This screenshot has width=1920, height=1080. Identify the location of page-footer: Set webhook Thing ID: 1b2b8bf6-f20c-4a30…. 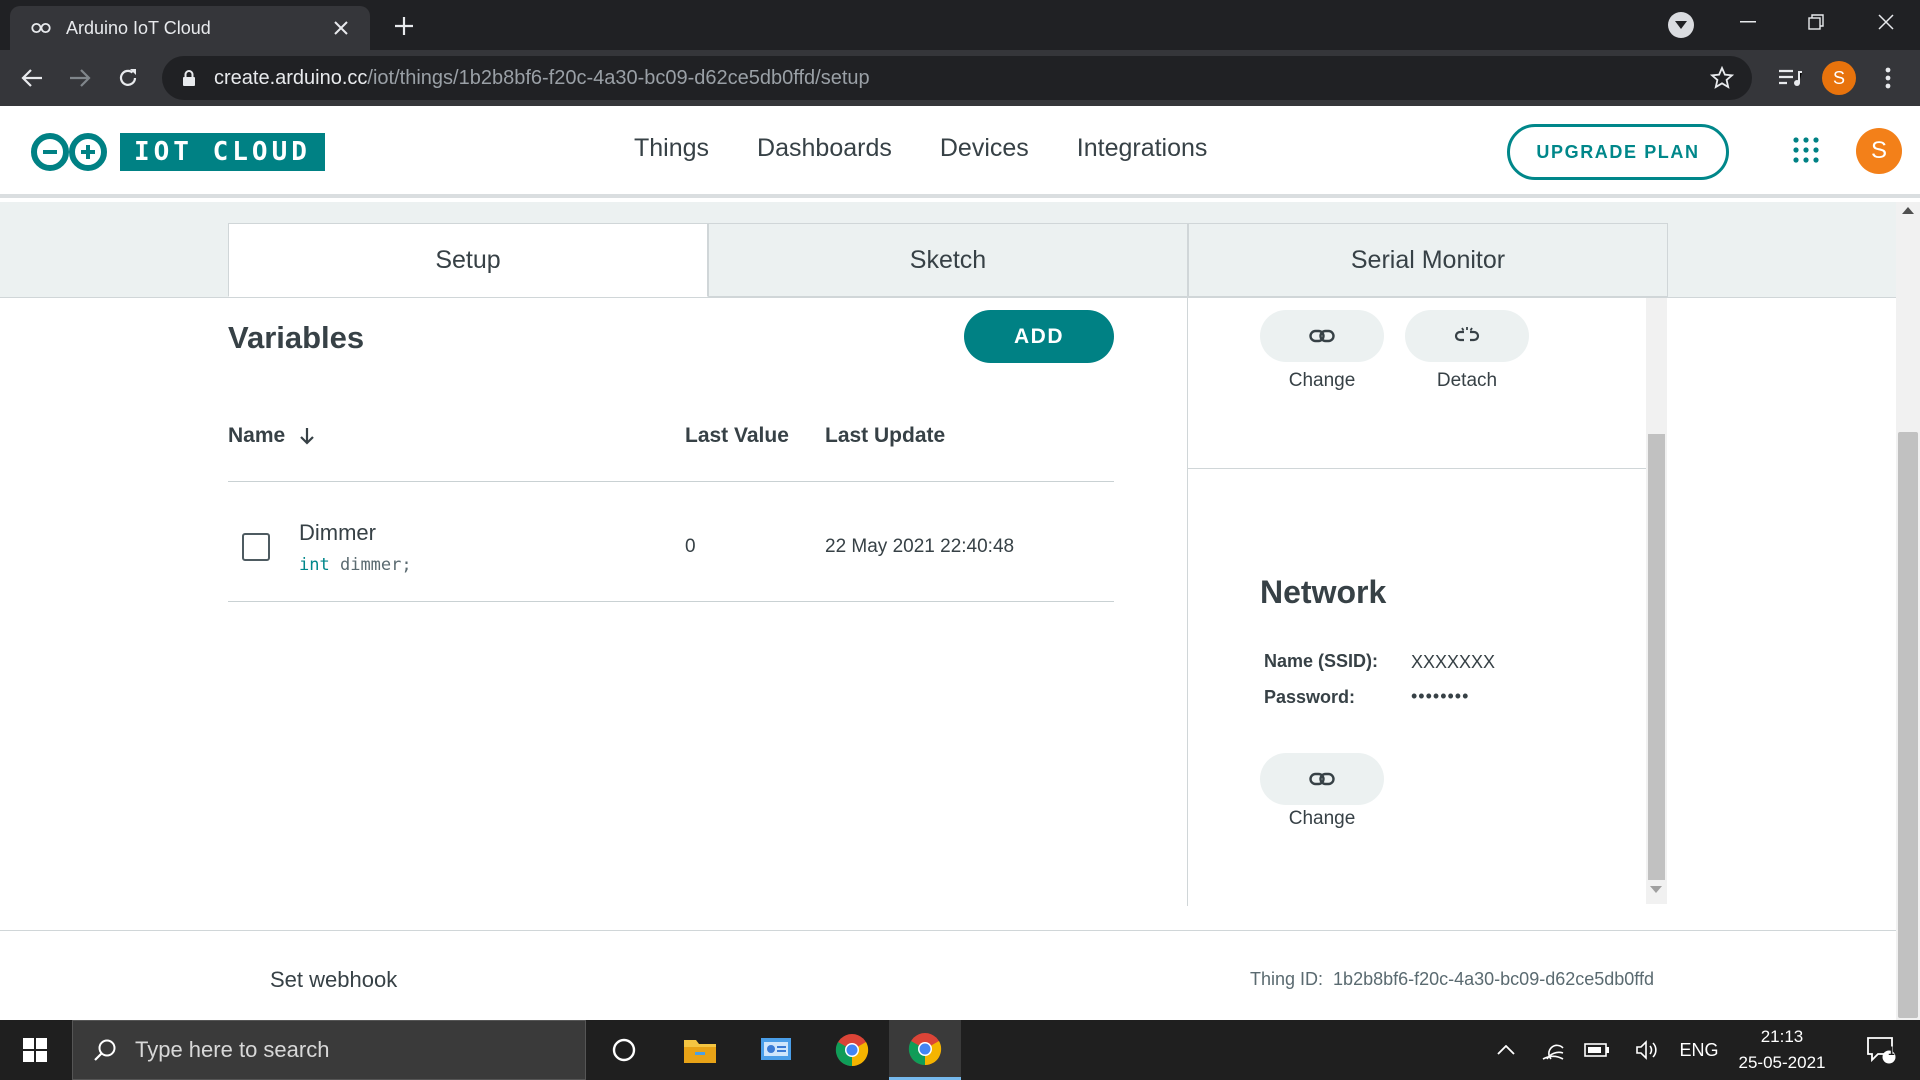
(948, 975).